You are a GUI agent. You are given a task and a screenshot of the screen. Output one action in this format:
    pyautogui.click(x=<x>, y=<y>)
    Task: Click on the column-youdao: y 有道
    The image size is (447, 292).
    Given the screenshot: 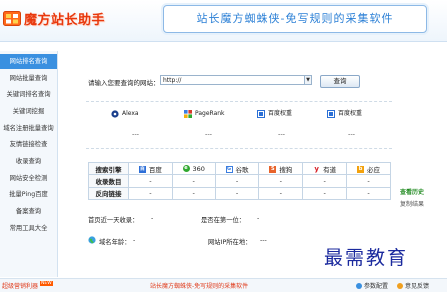 What is the action you would take?
    pyautogui.click(x=325, y=168)
    